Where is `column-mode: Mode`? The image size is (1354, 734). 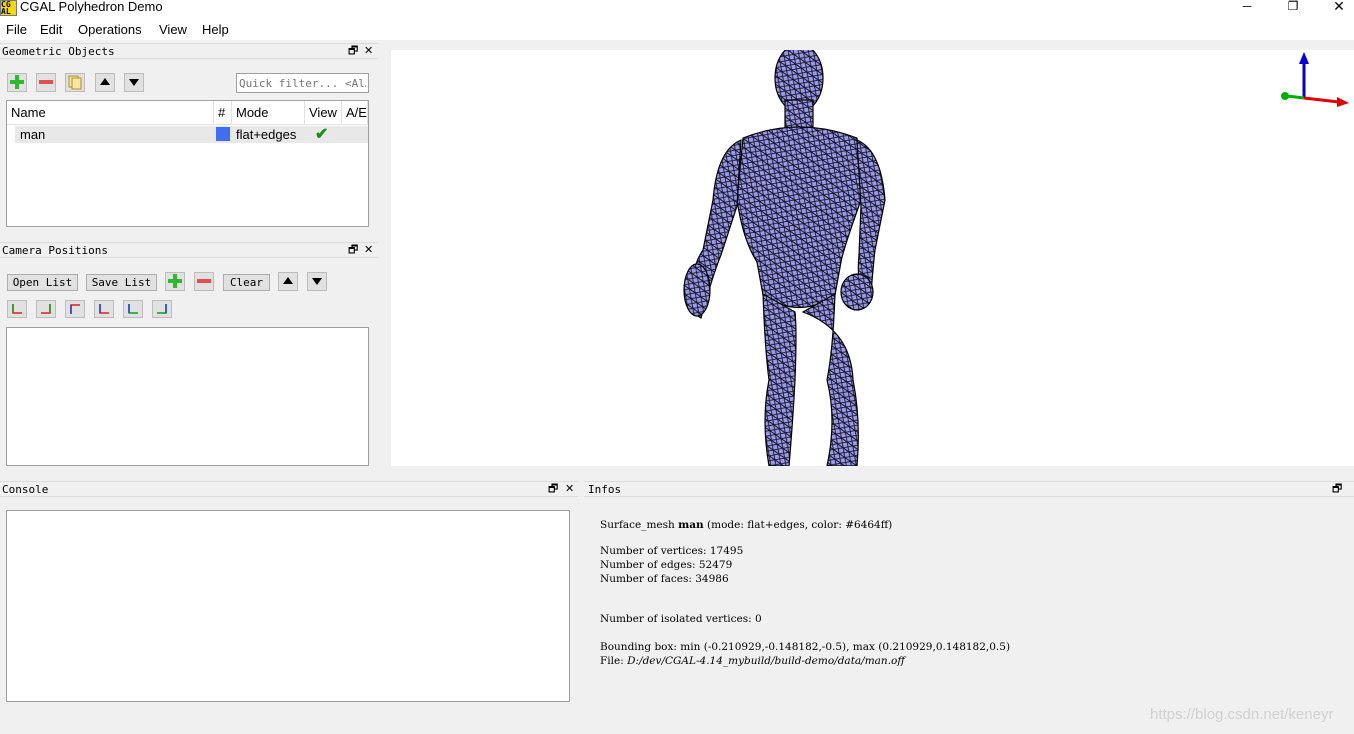 column-mode: Mode is located at coordinates (268, 113).